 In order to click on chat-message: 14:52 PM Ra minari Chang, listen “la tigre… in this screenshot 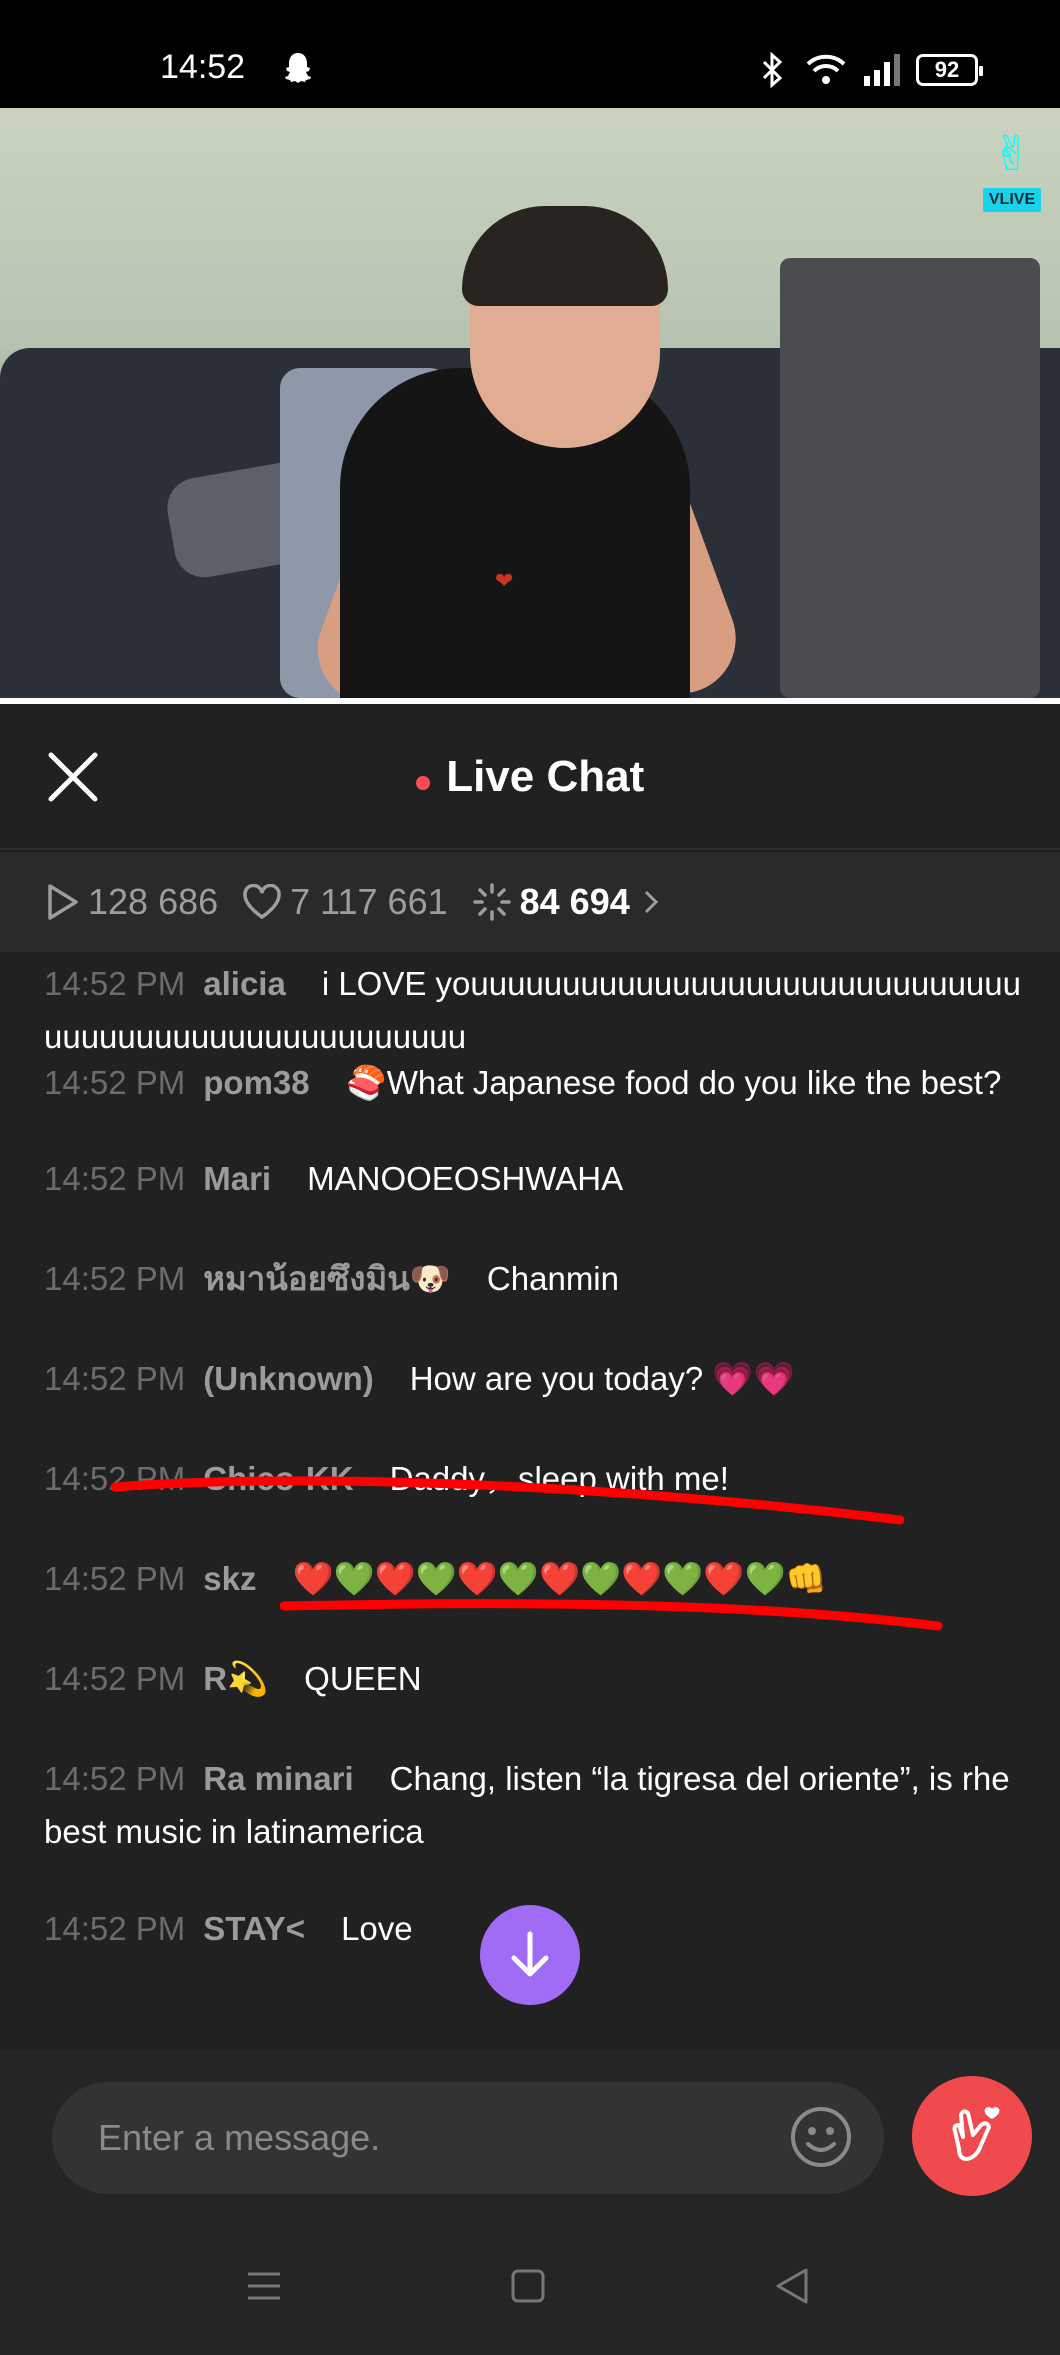, I will do `click(534, 1805)`.